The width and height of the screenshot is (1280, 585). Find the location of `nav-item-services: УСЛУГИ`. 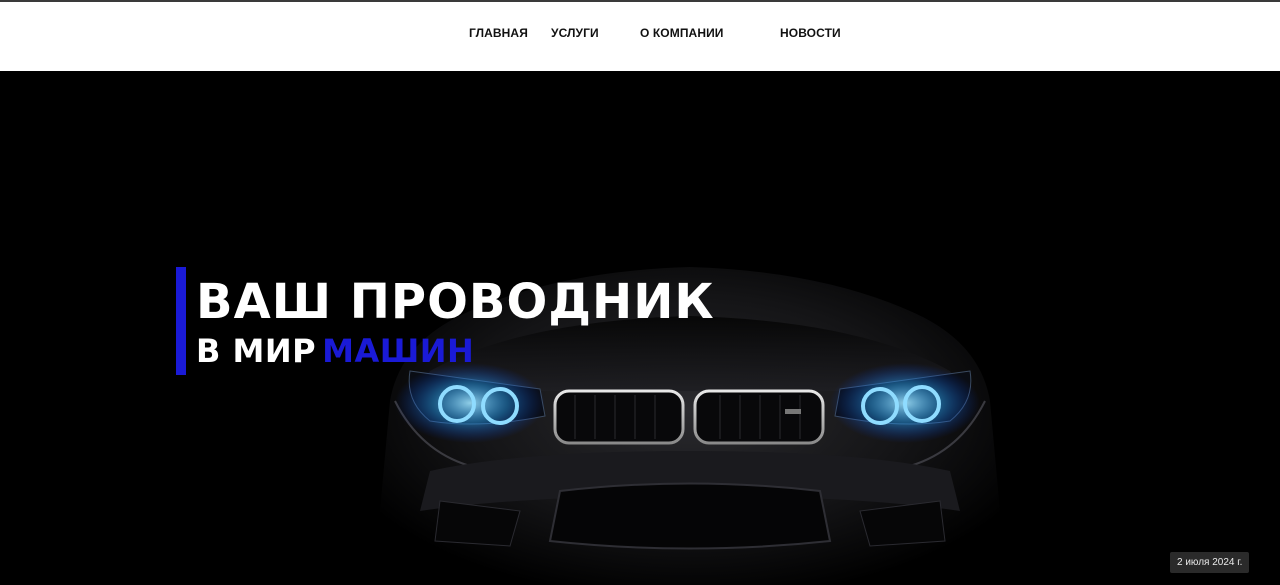

nav-item-services: УСЛУГИ is located at coordinates (575, 33).